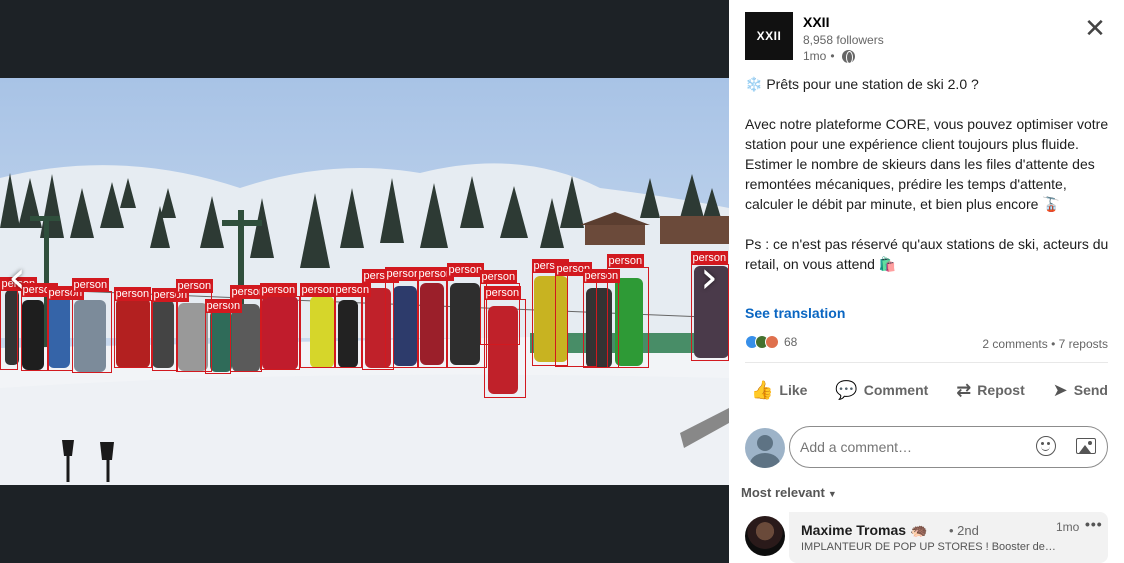 Image resolution: width=1124 pixels, height=563 pixels. I want to click on more-options-icon: •••, so click(1094, 524).